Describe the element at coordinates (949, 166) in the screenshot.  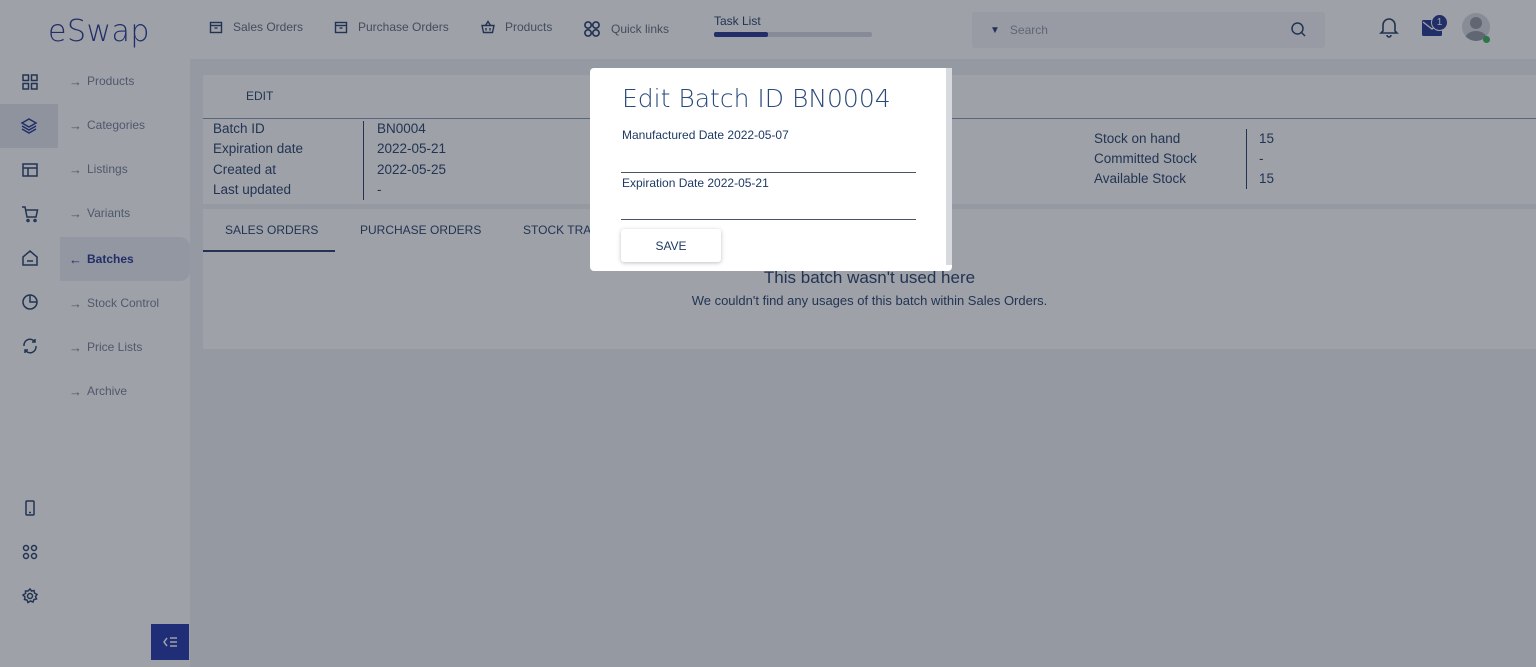
I see `modal-scrollbar` at that location.